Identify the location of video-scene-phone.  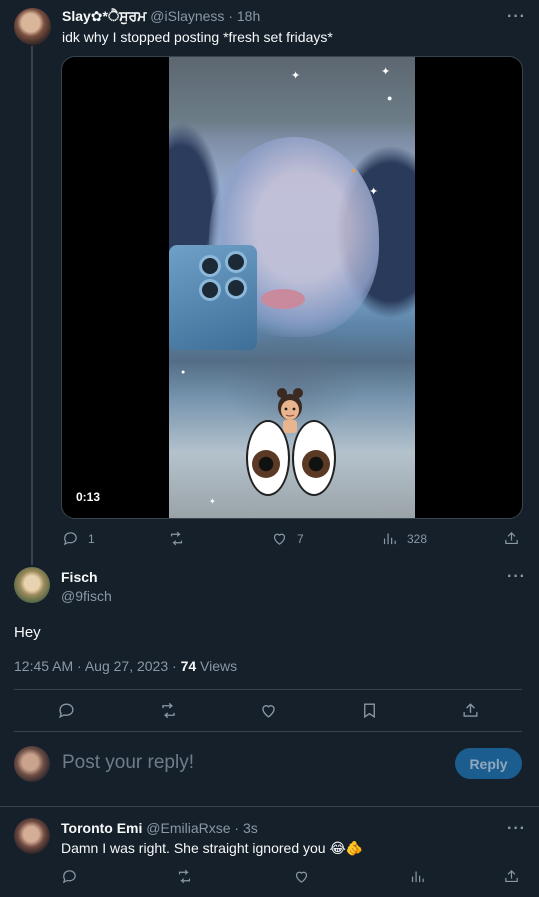
(213, 297).